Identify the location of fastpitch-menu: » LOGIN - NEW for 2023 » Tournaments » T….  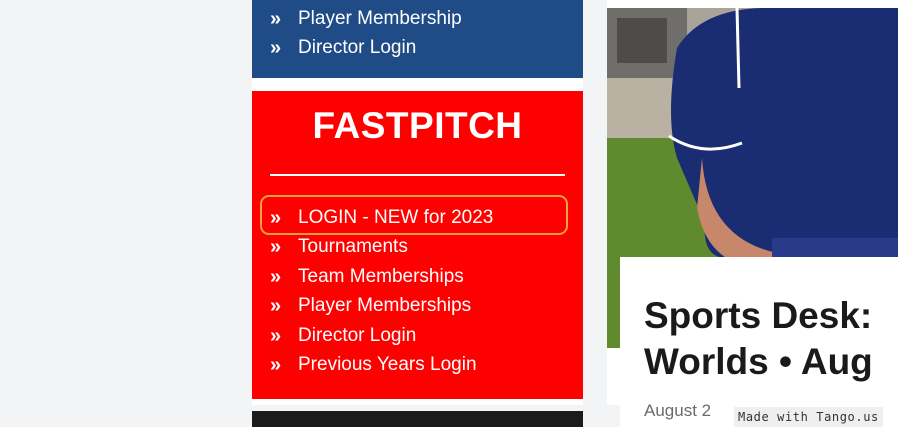
(381, 291).